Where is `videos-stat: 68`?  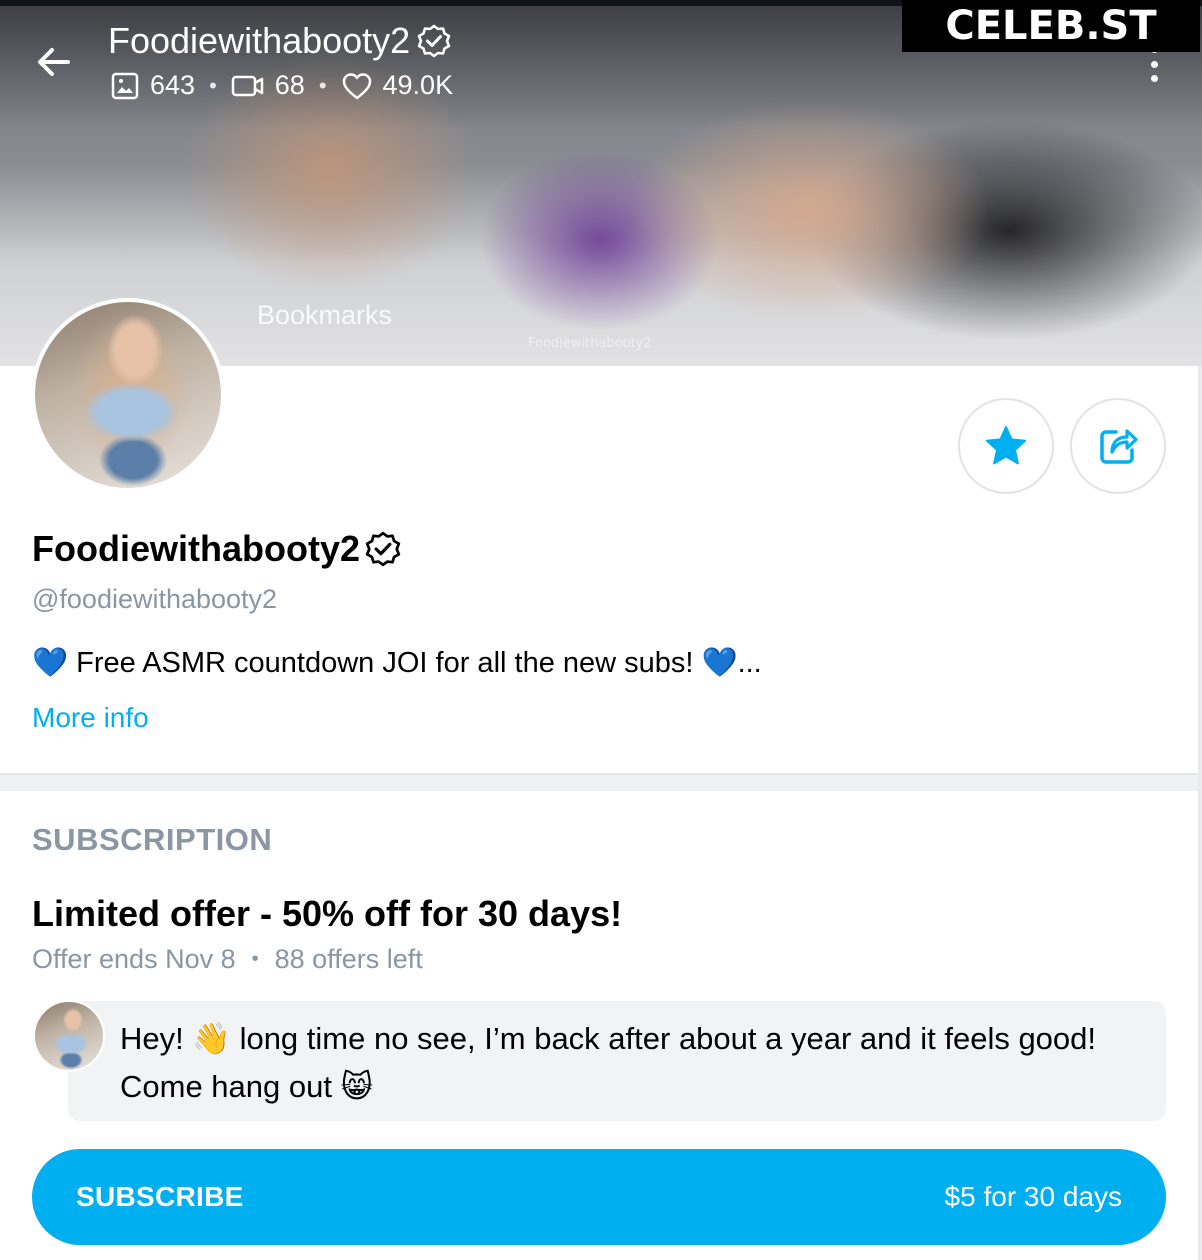 videos-stat: 68 is located at coordinates (268, 85).